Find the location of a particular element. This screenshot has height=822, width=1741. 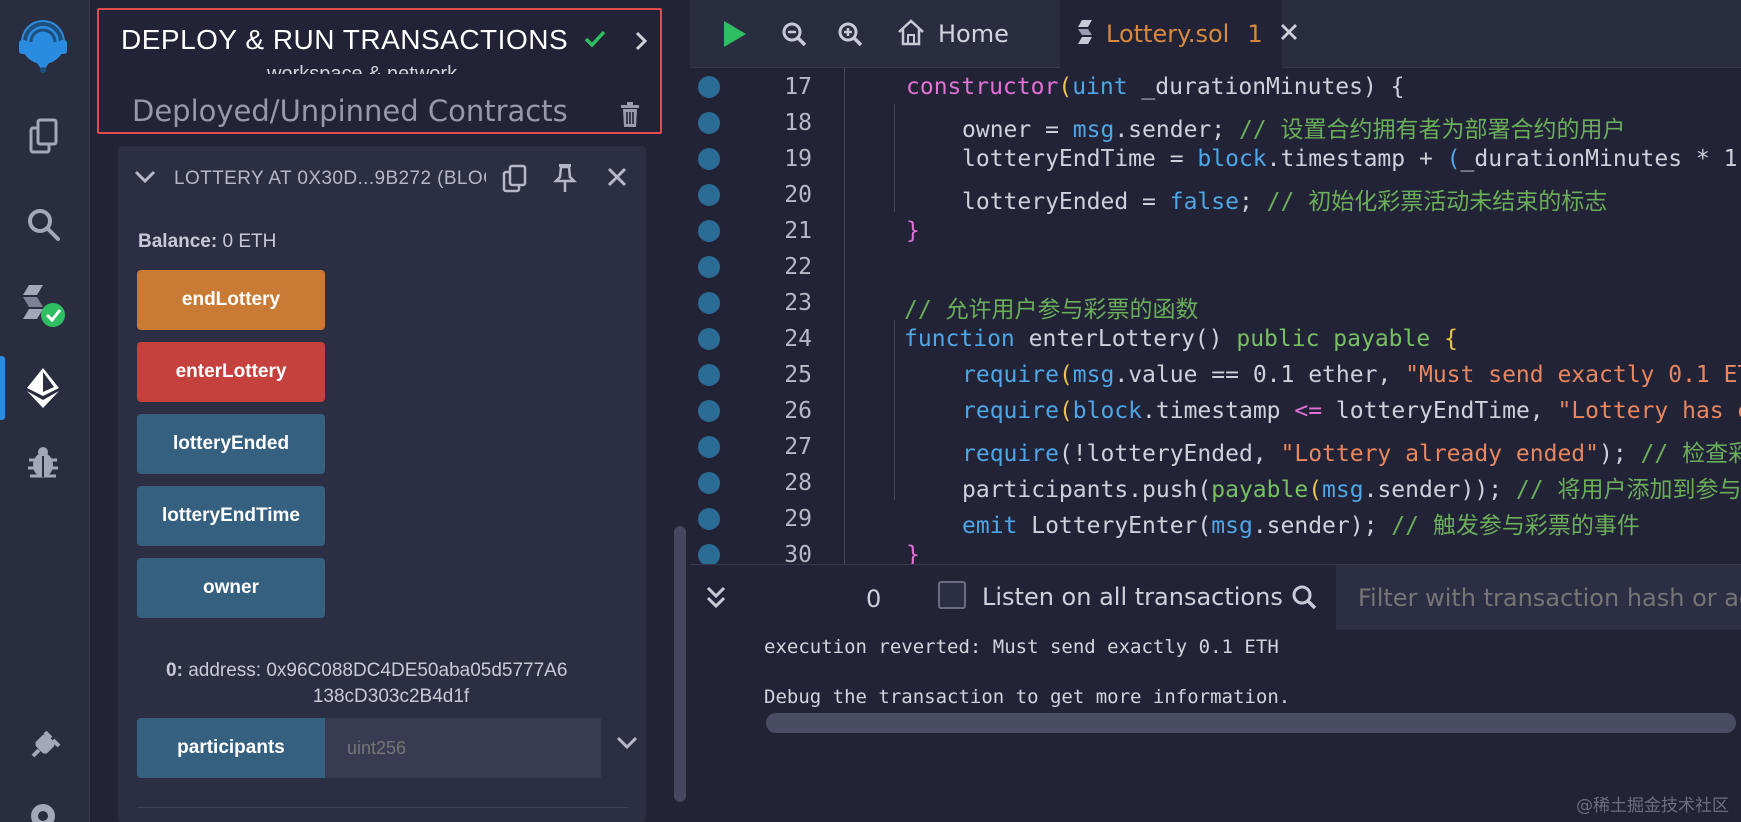

fn-button-enterlottery: enterLottery is located at coordinates (231, 372).